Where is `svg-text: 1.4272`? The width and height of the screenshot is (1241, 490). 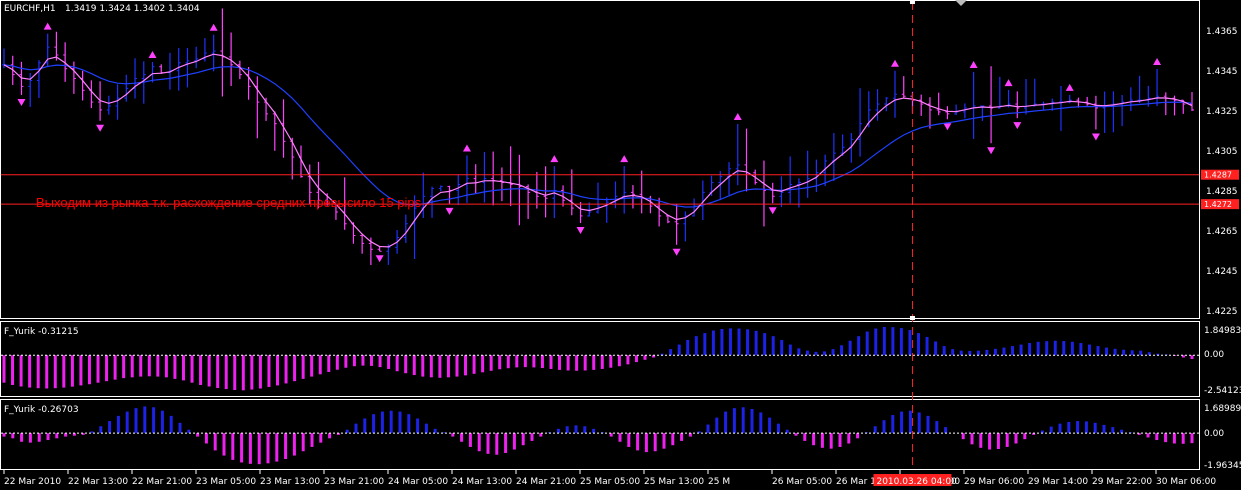
svg-text: 1.4272 is located at coordinates (1218, 204).